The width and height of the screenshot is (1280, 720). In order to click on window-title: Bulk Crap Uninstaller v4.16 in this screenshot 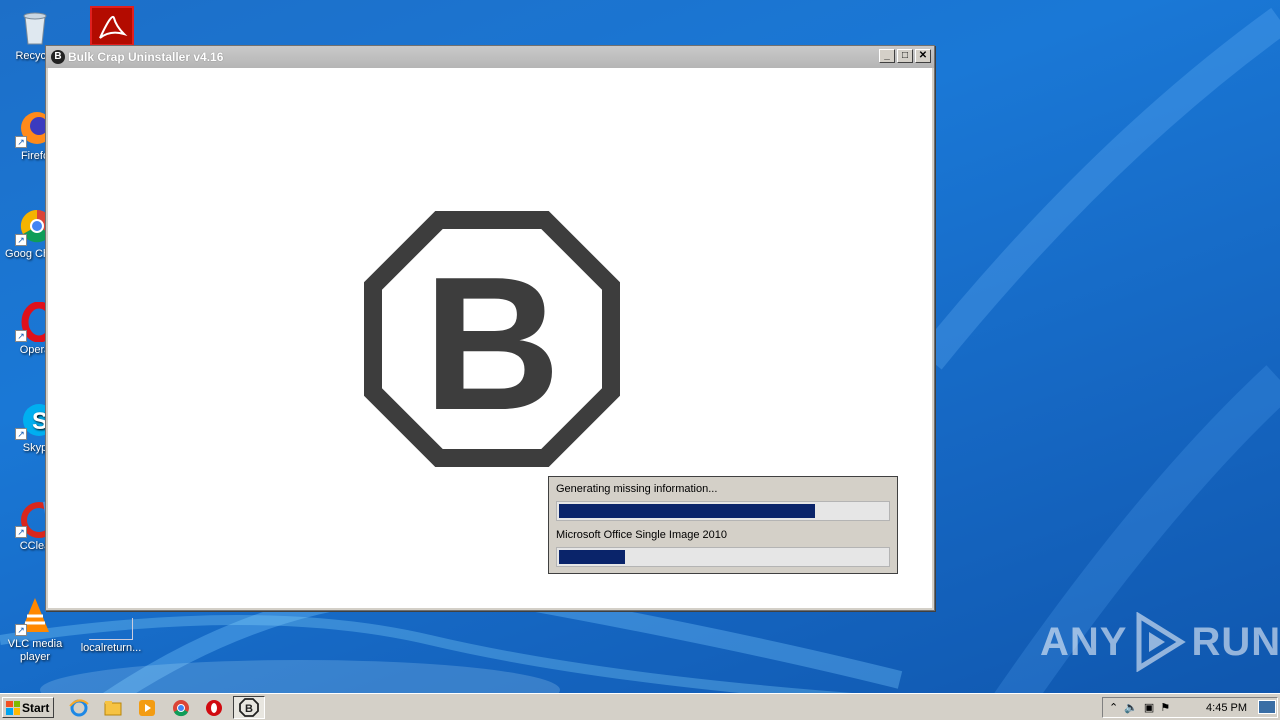, I will do `click(146, 57)`.